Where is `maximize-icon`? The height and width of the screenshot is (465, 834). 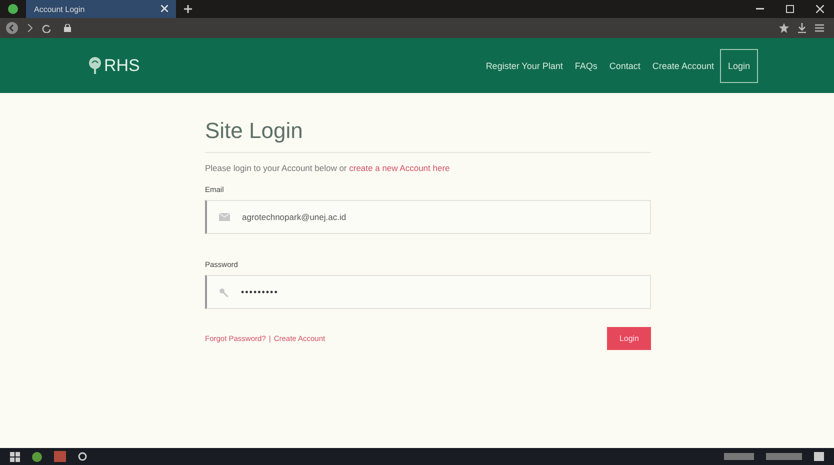 maximize-icon is located at coordinates (790, 9).